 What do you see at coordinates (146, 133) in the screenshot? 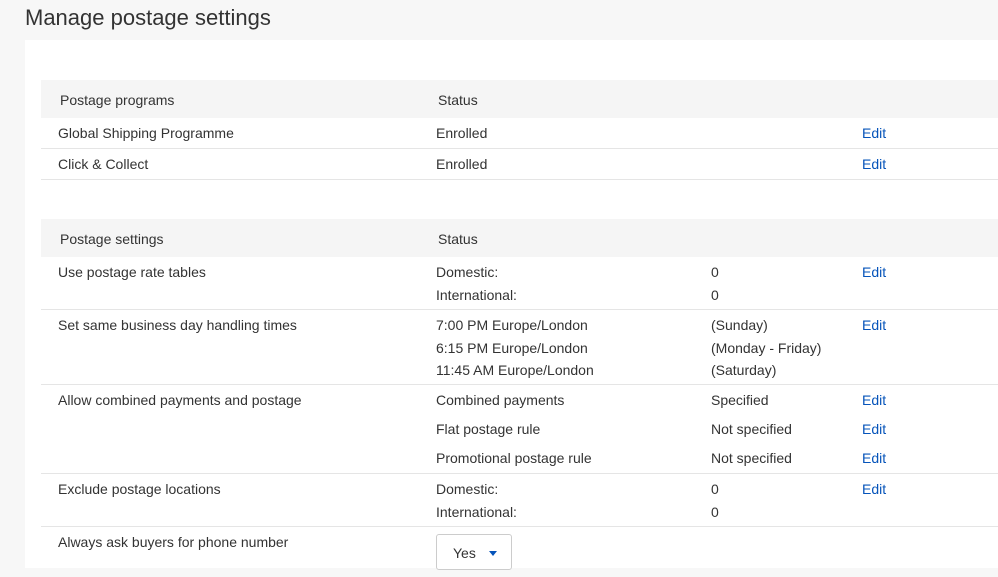
I see `program-name: Global Shipping Programme` at bounding box center [146, 133].